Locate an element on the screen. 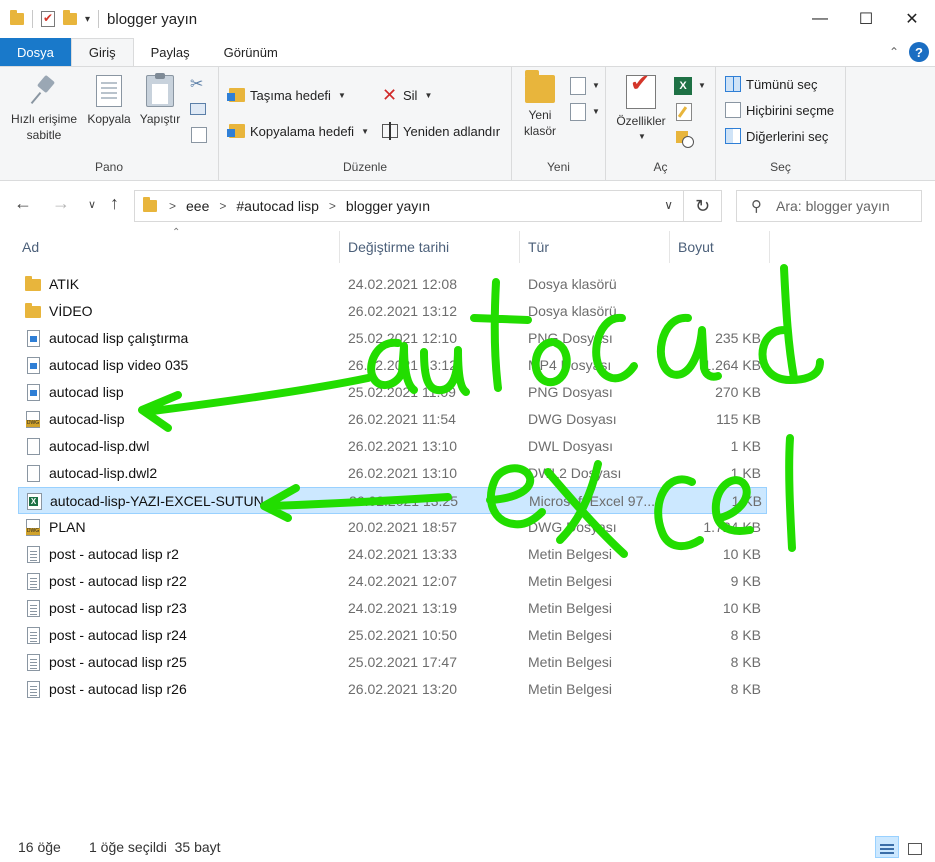  invert-selection-button: Diğerlerini seç is located at coordinates (776, 136).